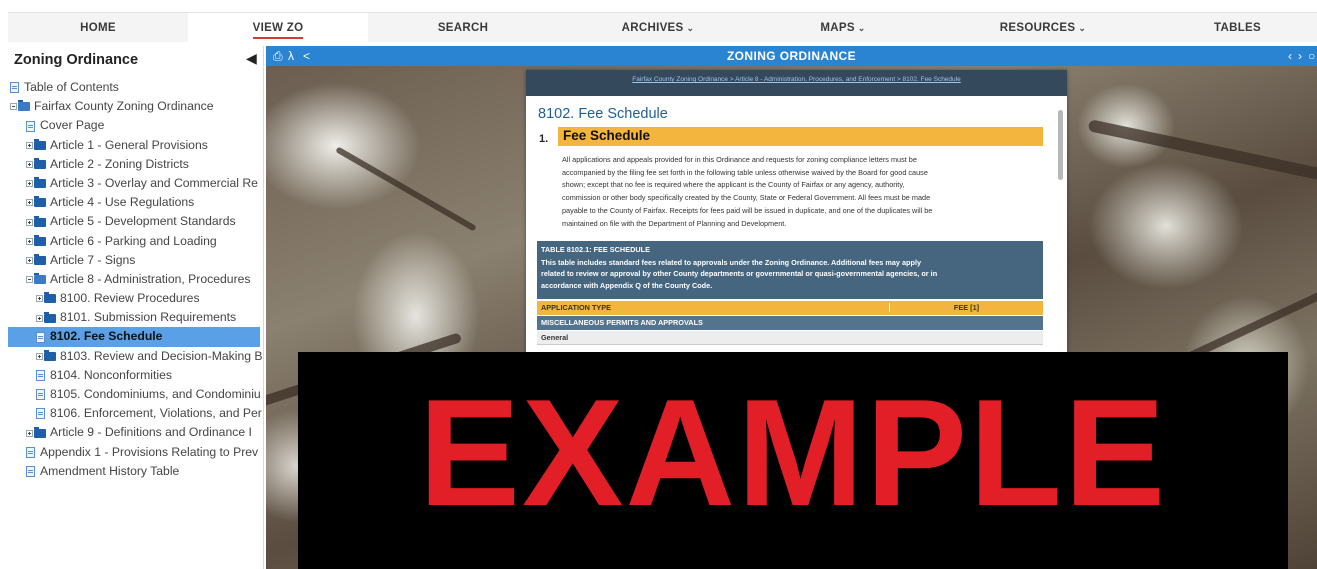 The height and width of the screenshot is (569, 1317). Describe the element at coordinates (603, 114) in the screenshot. I see `section-heading: 8102. Fee Schedule` at that location.